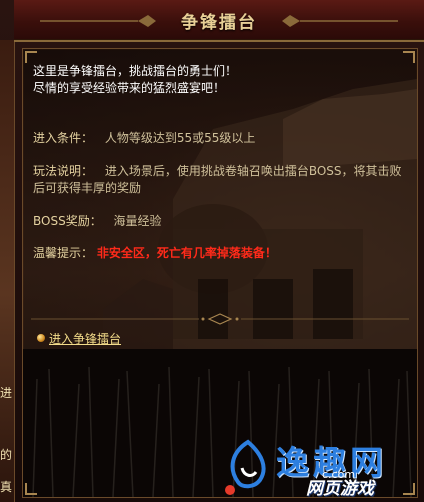  What do you see at coordinates (320, 467) in the screenshot?
I see `site-watermark: 逸趣网 c.com 网页游戏` at bounding box center [320, 467].